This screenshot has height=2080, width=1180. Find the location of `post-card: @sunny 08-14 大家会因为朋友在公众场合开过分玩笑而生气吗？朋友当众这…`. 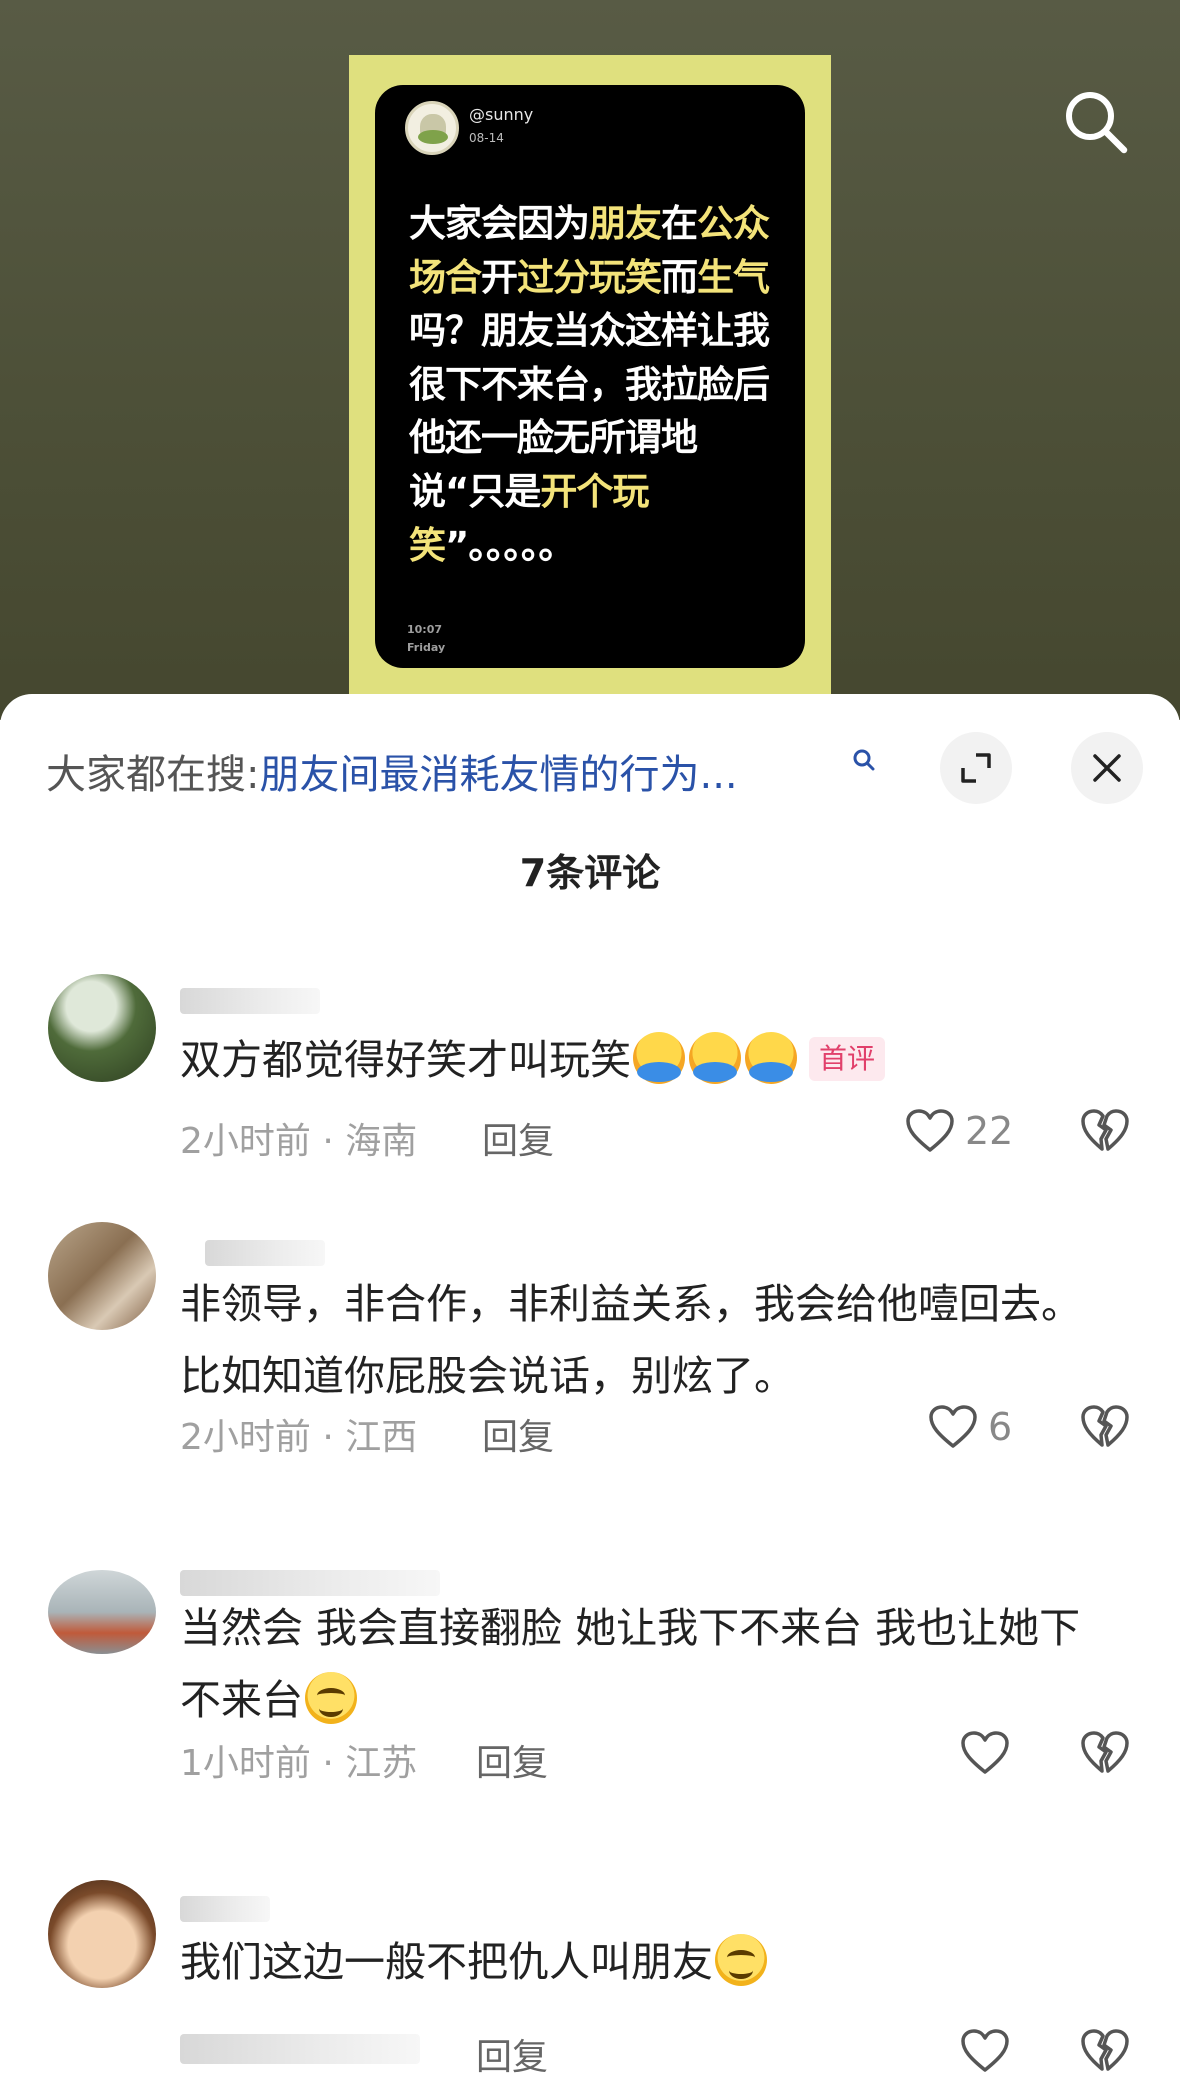

post-card: @sunny 08-14 大家会因为朋友在公众场合开过分玩笑而生气吗？朋友当众这… is located at coordinates (590, 376).